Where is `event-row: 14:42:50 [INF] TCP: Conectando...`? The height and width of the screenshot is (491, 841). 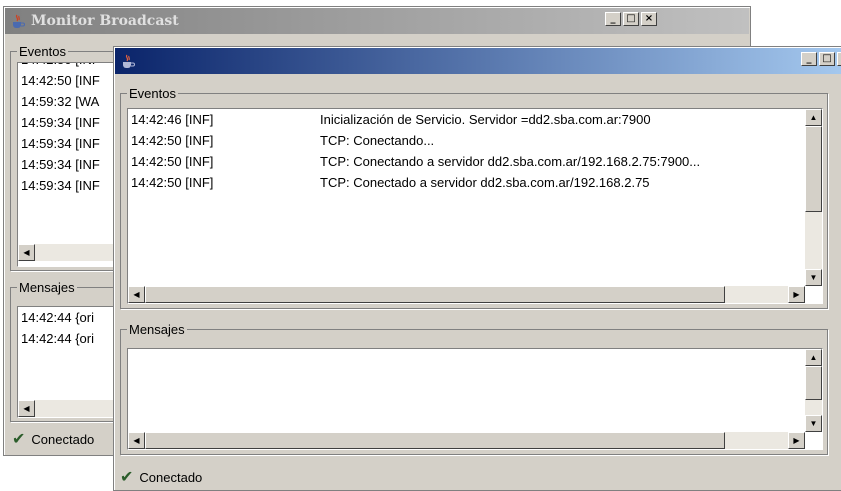 event-row: 14:42:50 [INF] TCP: Conectando... is located at coordinates (475, 140).